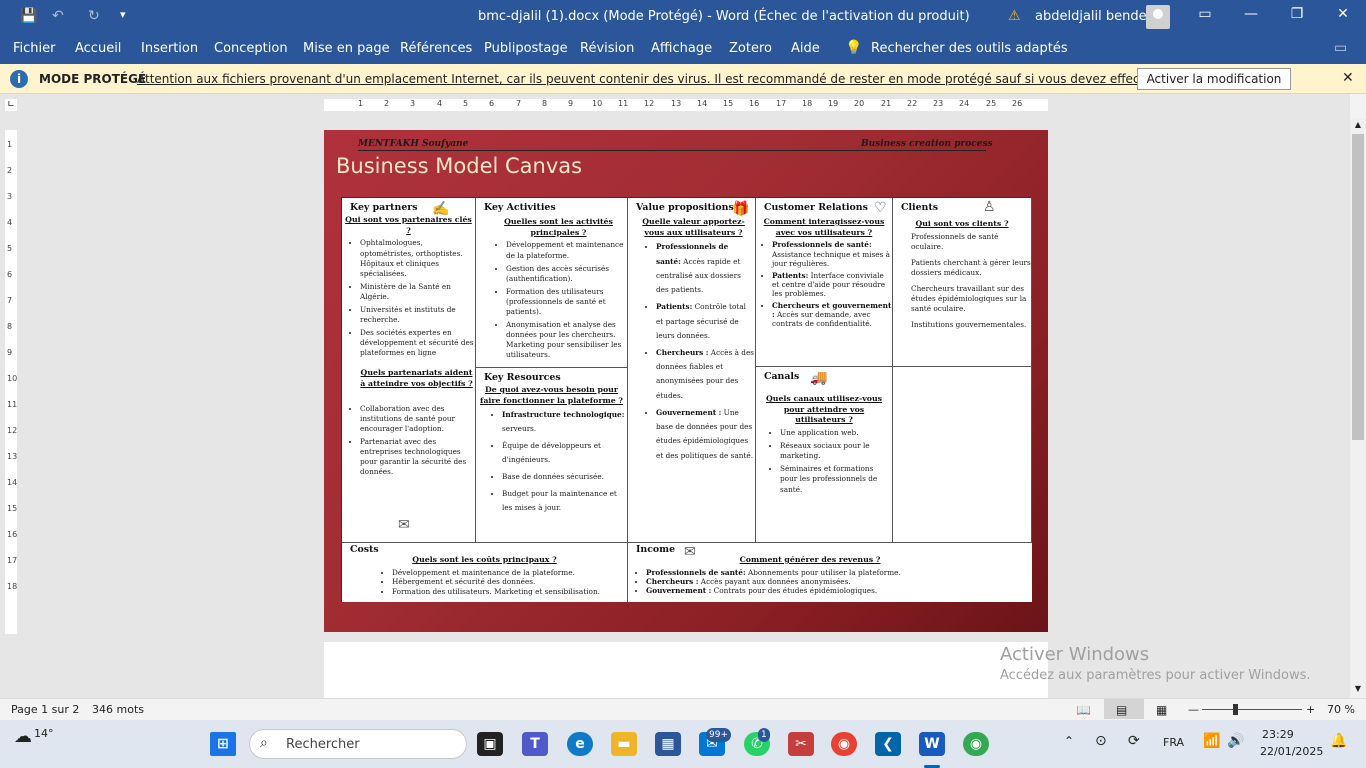  Describe the element at coordinates (853, 48) in the screenshot. I see `lightbulb-icon: 💡` at that location.